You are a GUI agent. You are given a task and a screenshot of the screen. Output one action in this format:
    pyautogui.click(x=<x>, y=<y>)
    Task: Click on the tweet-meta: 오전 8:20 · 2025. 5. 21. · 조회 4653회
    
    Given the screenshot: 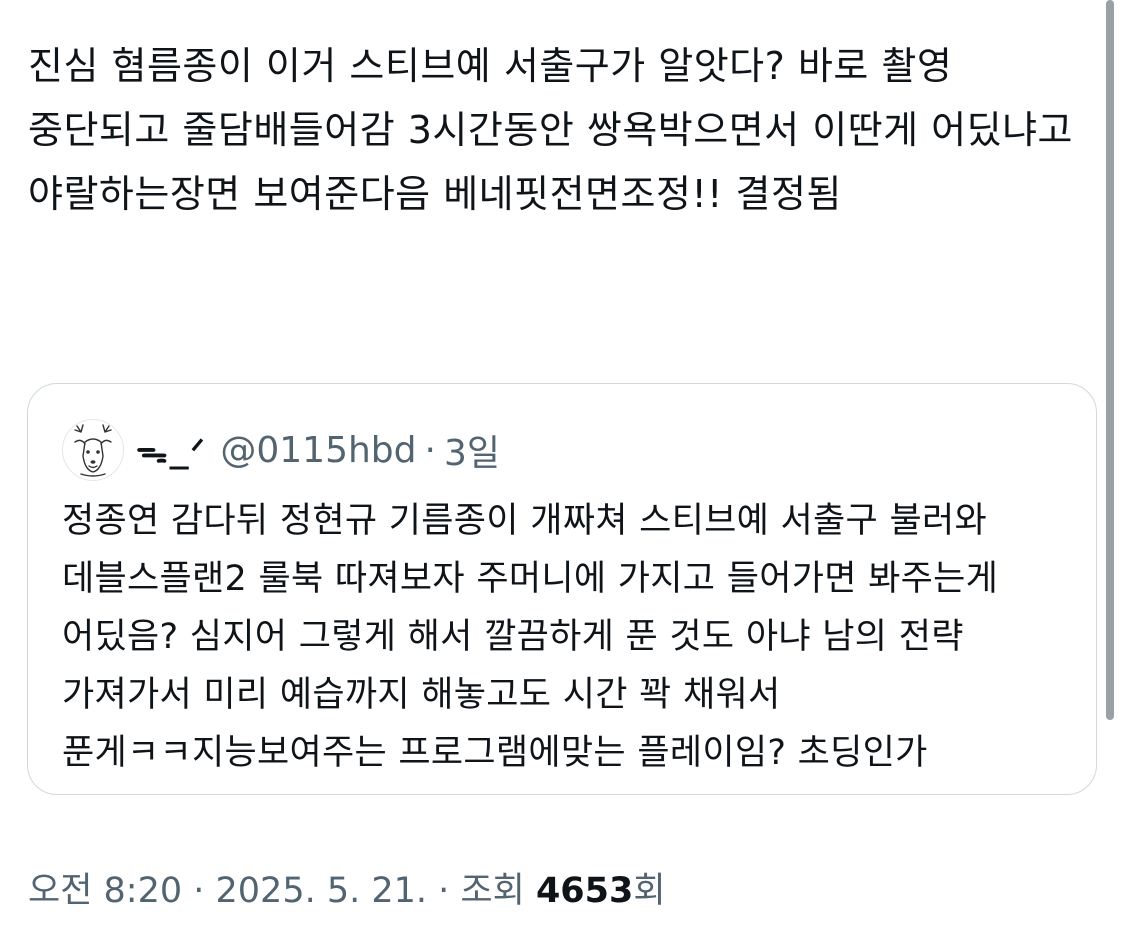 What is the action you would take?
    pyautogui.click(x=347, y=887)
    